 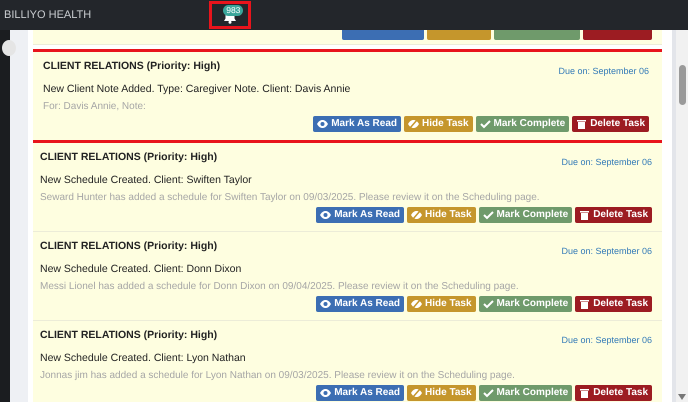 I want to click on task-message: New Schedule Created. Client: Swiften Taylor, so click(x=146, y=180).